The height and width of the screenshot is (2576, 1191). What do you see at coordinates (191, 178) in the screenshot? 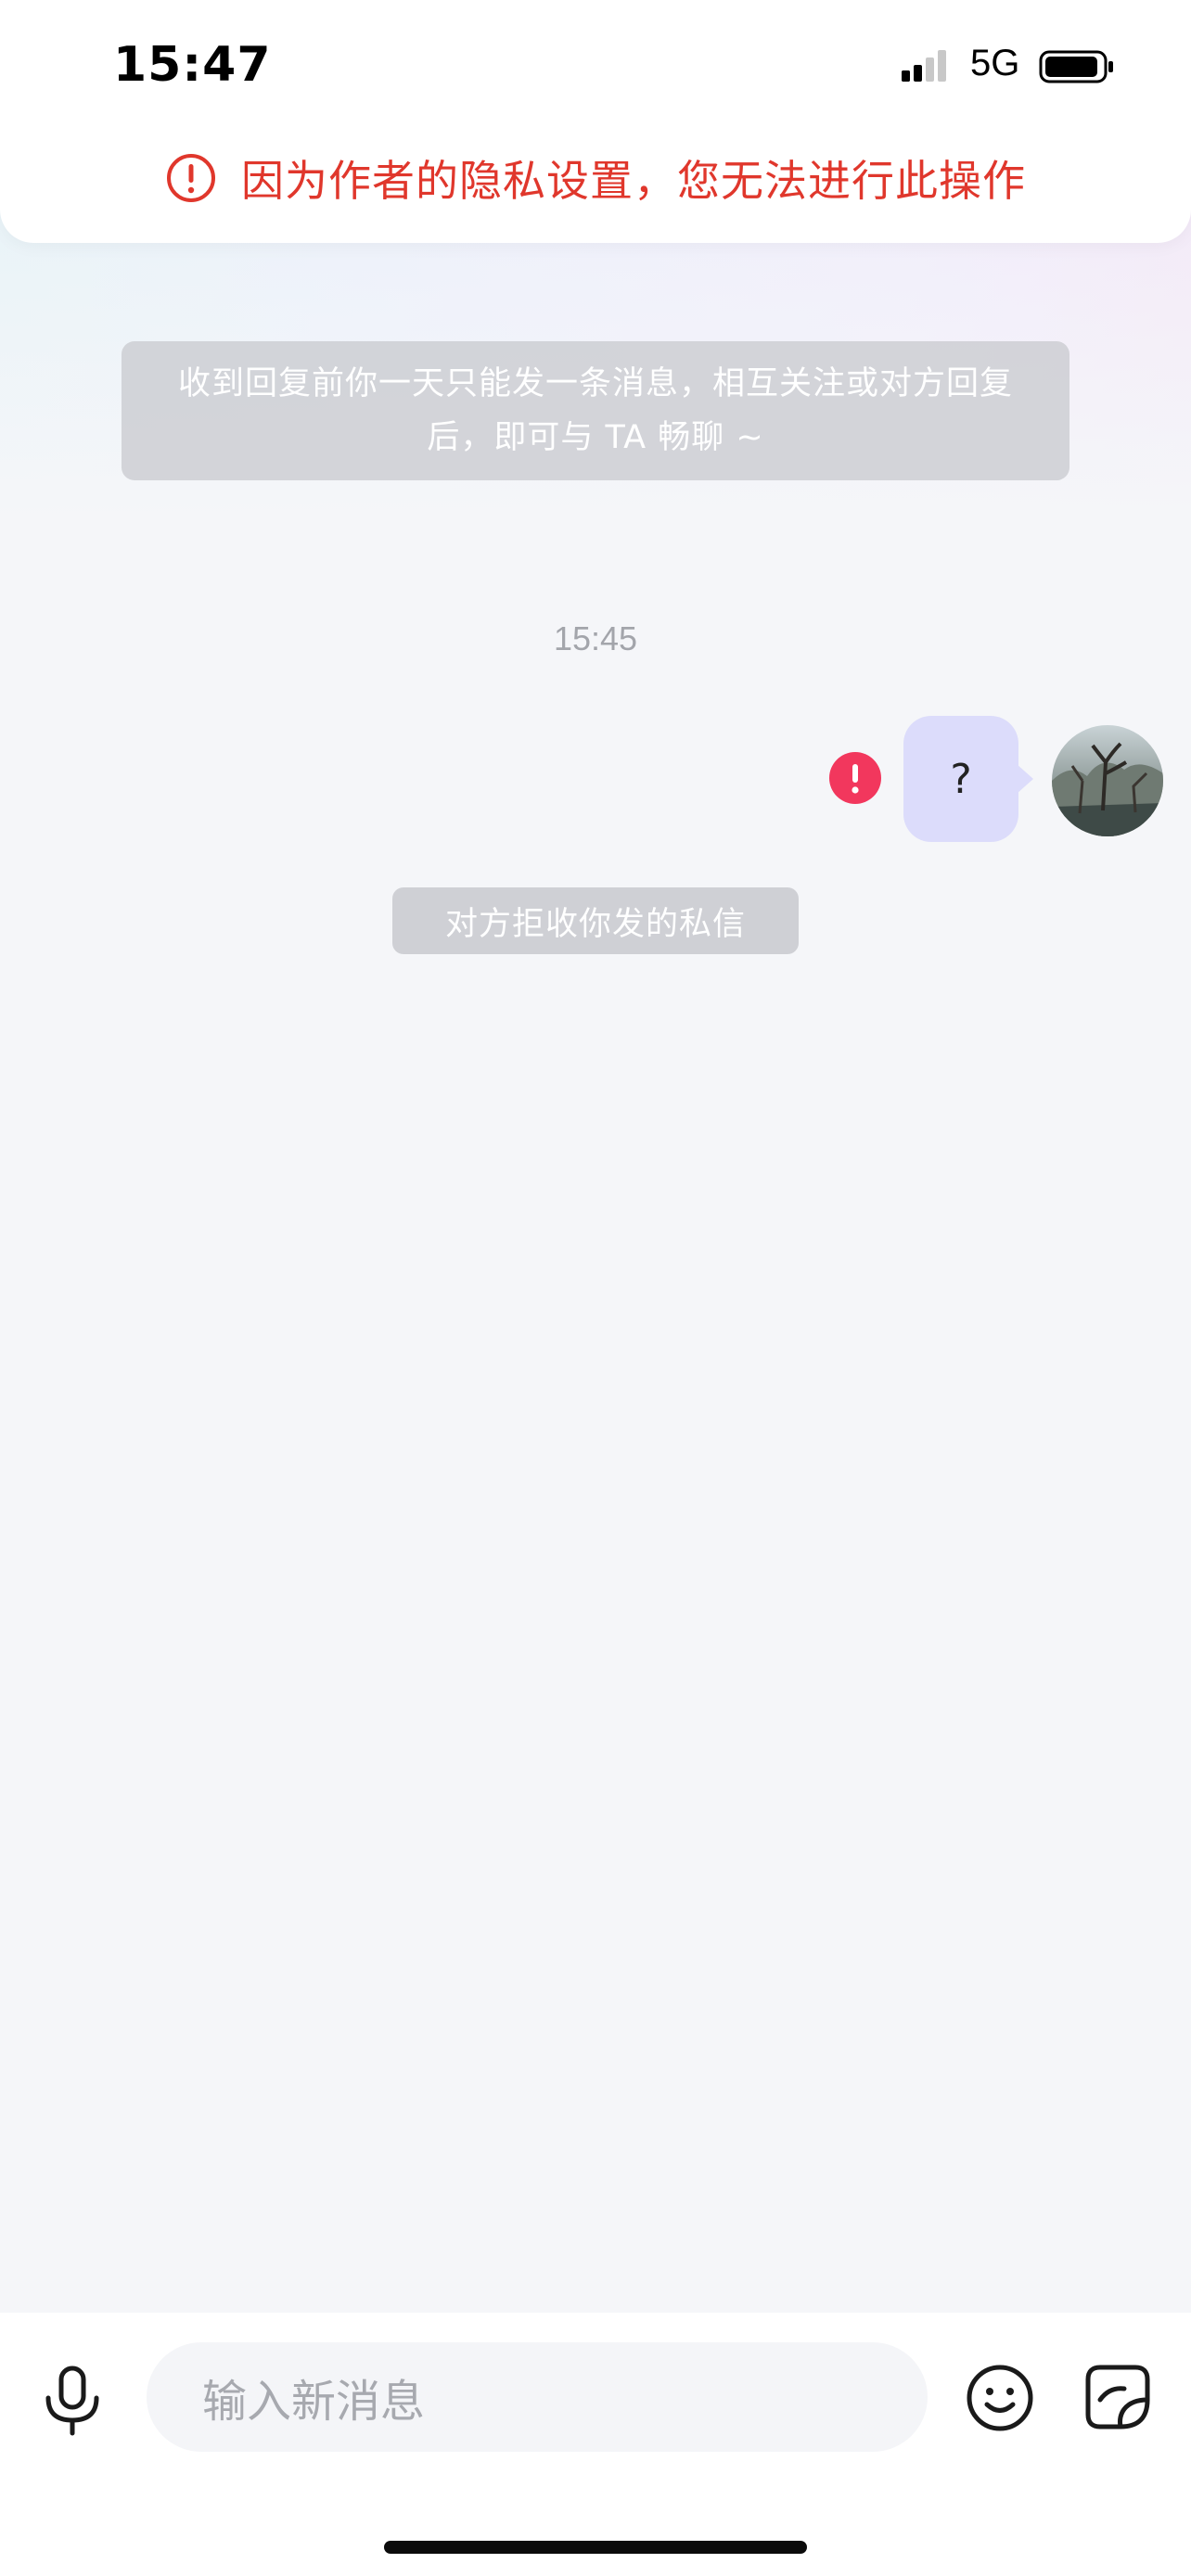
I see `alert-circle-icon` at bounding box center [191, 178].